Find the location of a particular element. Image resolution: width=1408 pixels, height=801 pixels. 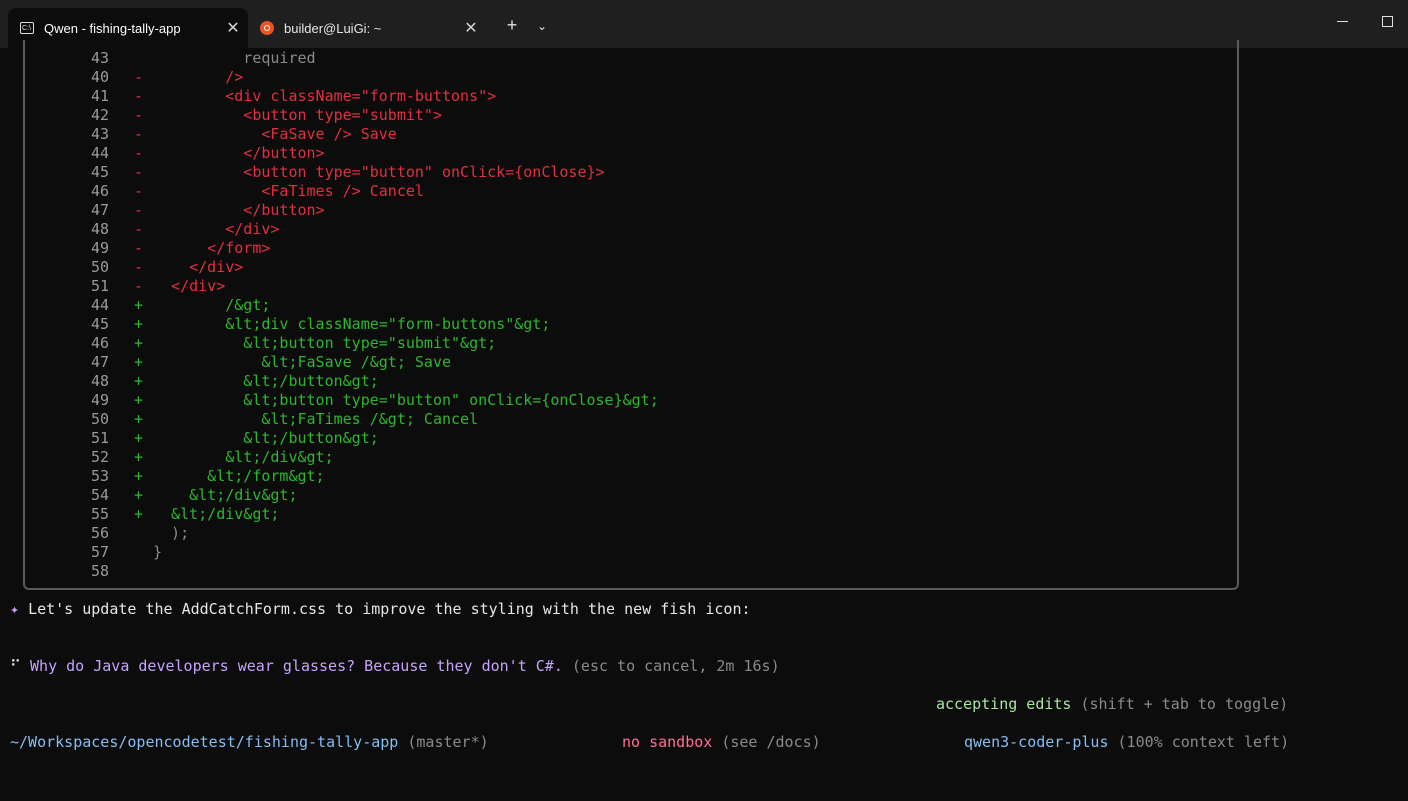

line-number: 42 is located at coordinates (99, 115).